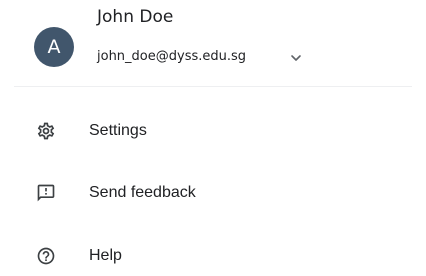 The height and width of the screenshot is (276, 426). I want to click on gear-icon, so click(46, 131).